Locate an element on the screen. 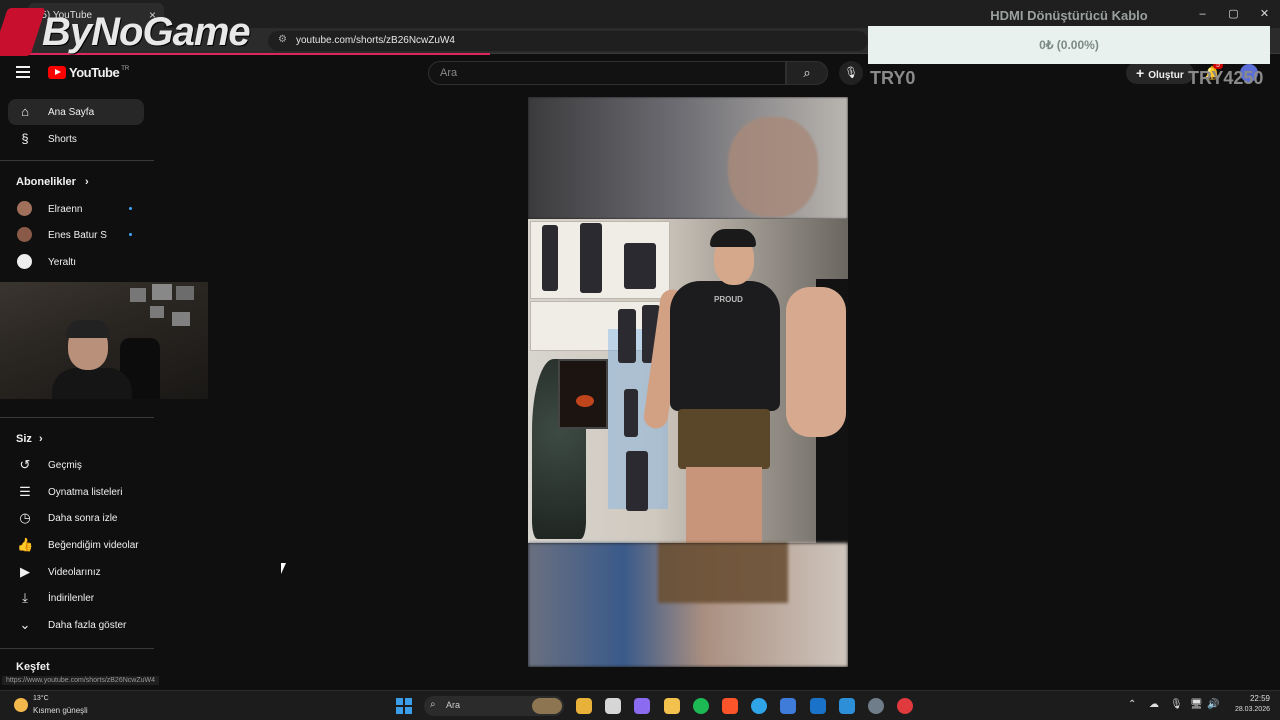 Image resolution: width=1280 pixels, height=720 pixels. donation-goal-amount: 0₺ (0.00%) is located at coordinates (1069, 45).